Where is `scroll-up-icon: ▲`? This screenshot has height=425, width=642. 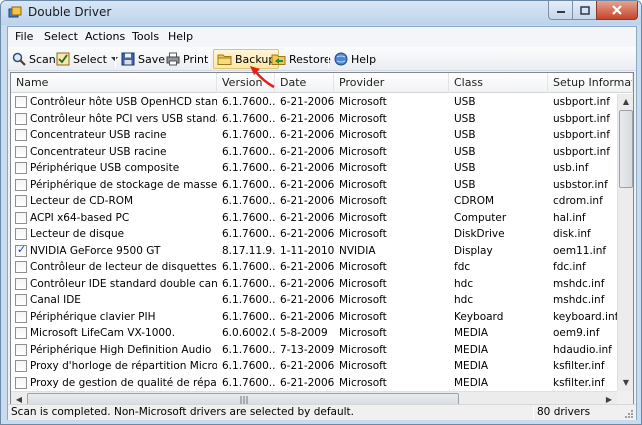 scroll-up-icon: ▲ is located at coordinates (625, 102).